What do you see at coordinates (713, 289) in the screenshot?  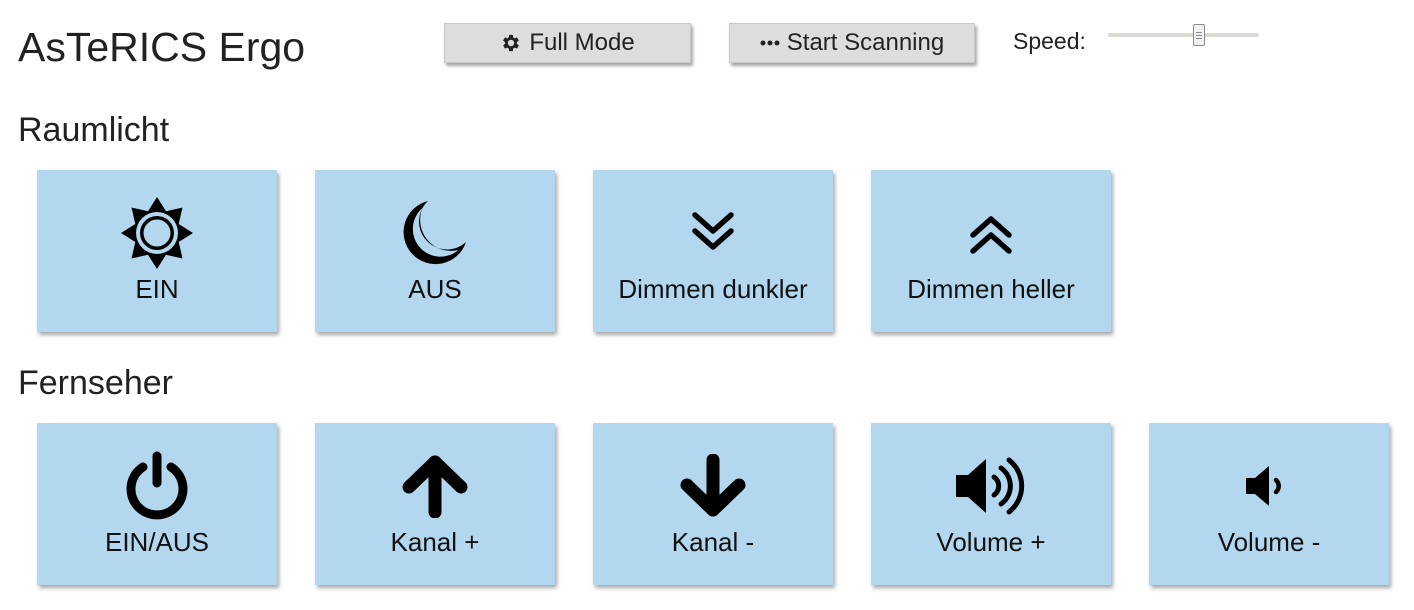 I see `tile-label: Dimmen dunkler` at bounding box center [713, 289].